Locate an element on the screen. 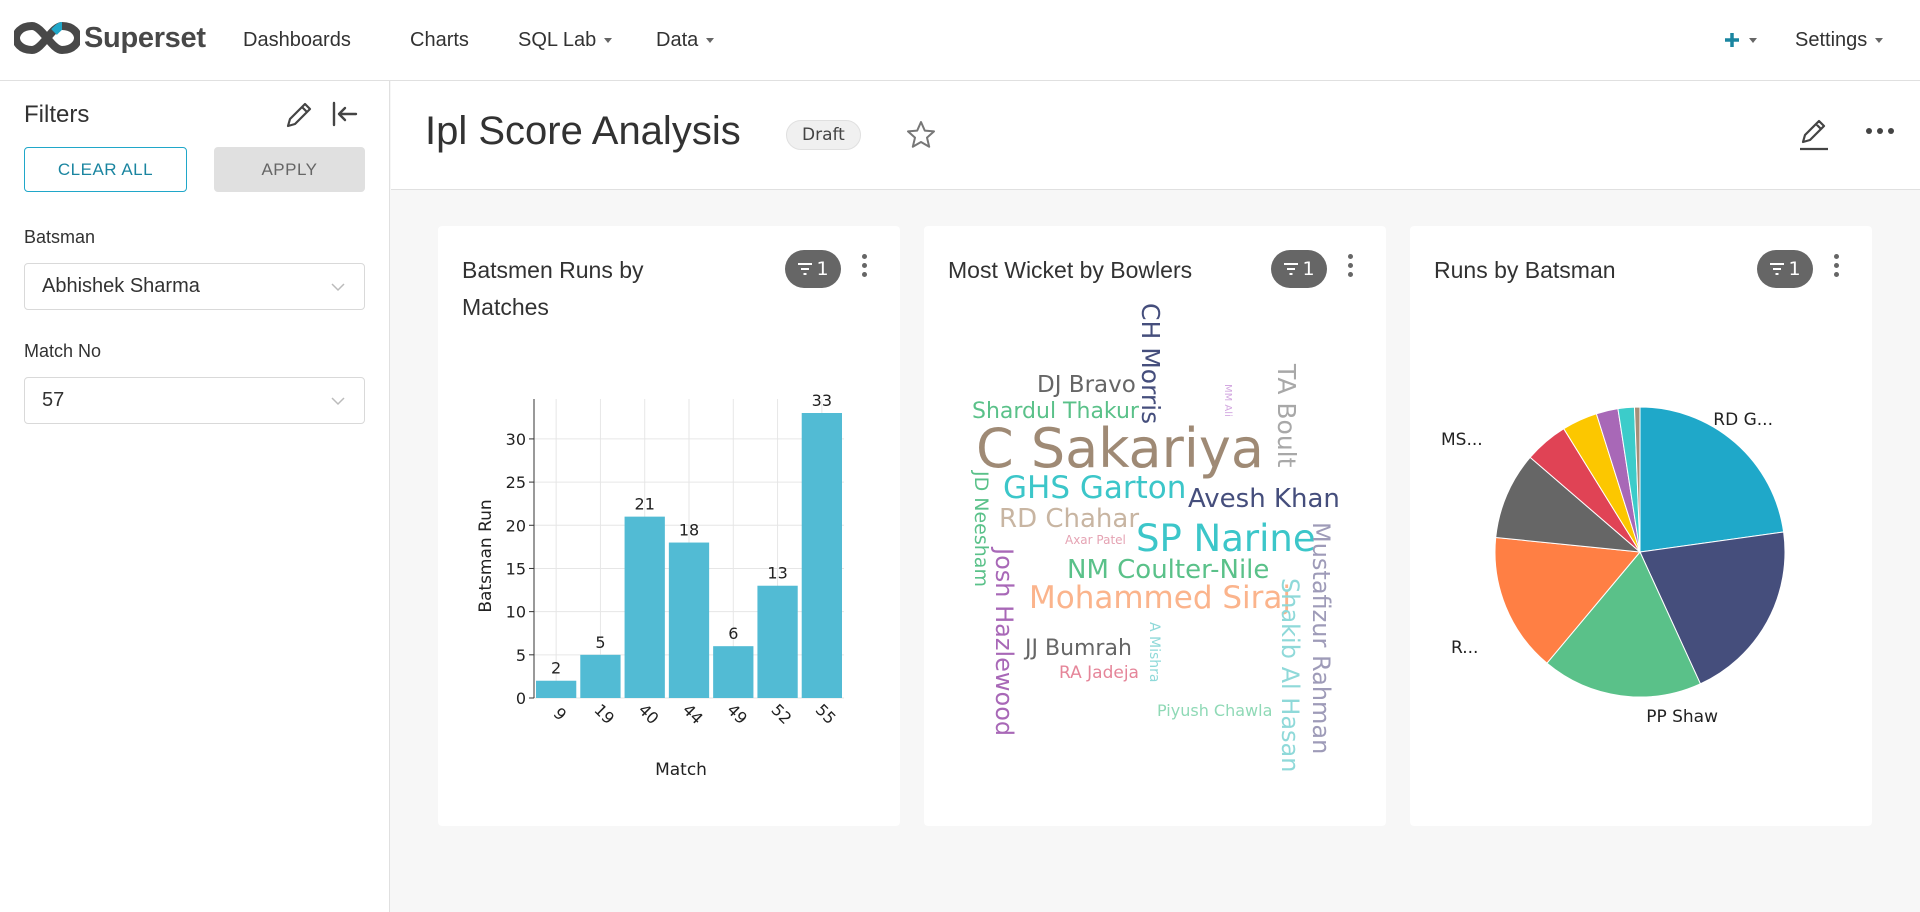  word-cloud-word: Shakib Al Hasan is located at coordinates (1290, 675).